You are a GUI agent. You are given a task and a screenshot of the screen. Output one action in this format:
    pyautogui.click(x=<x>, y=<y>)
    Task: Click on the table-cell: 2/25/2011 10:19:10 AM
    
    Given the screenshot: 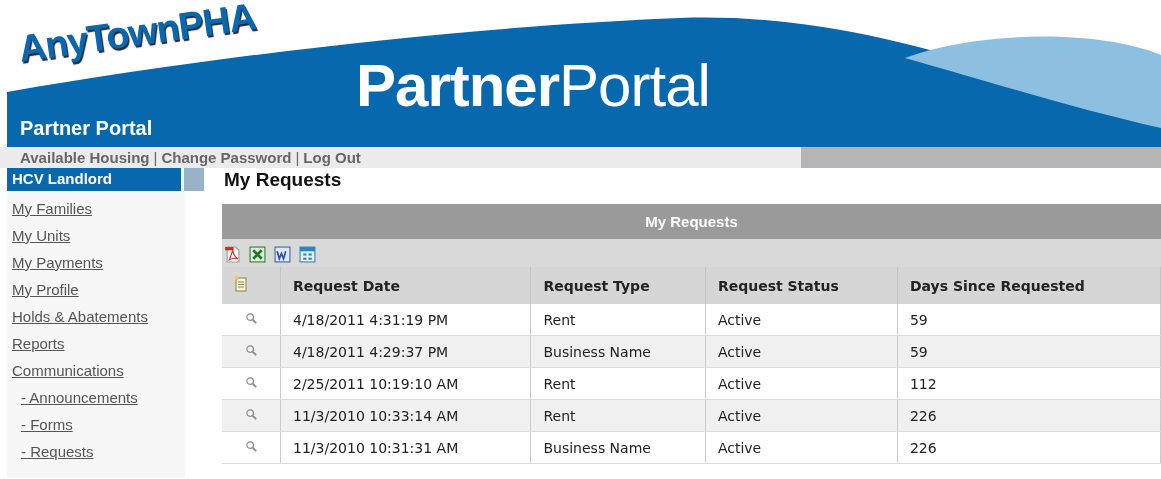 What is the action you would take?
    pyautogui.click(x=405, y=383)
    